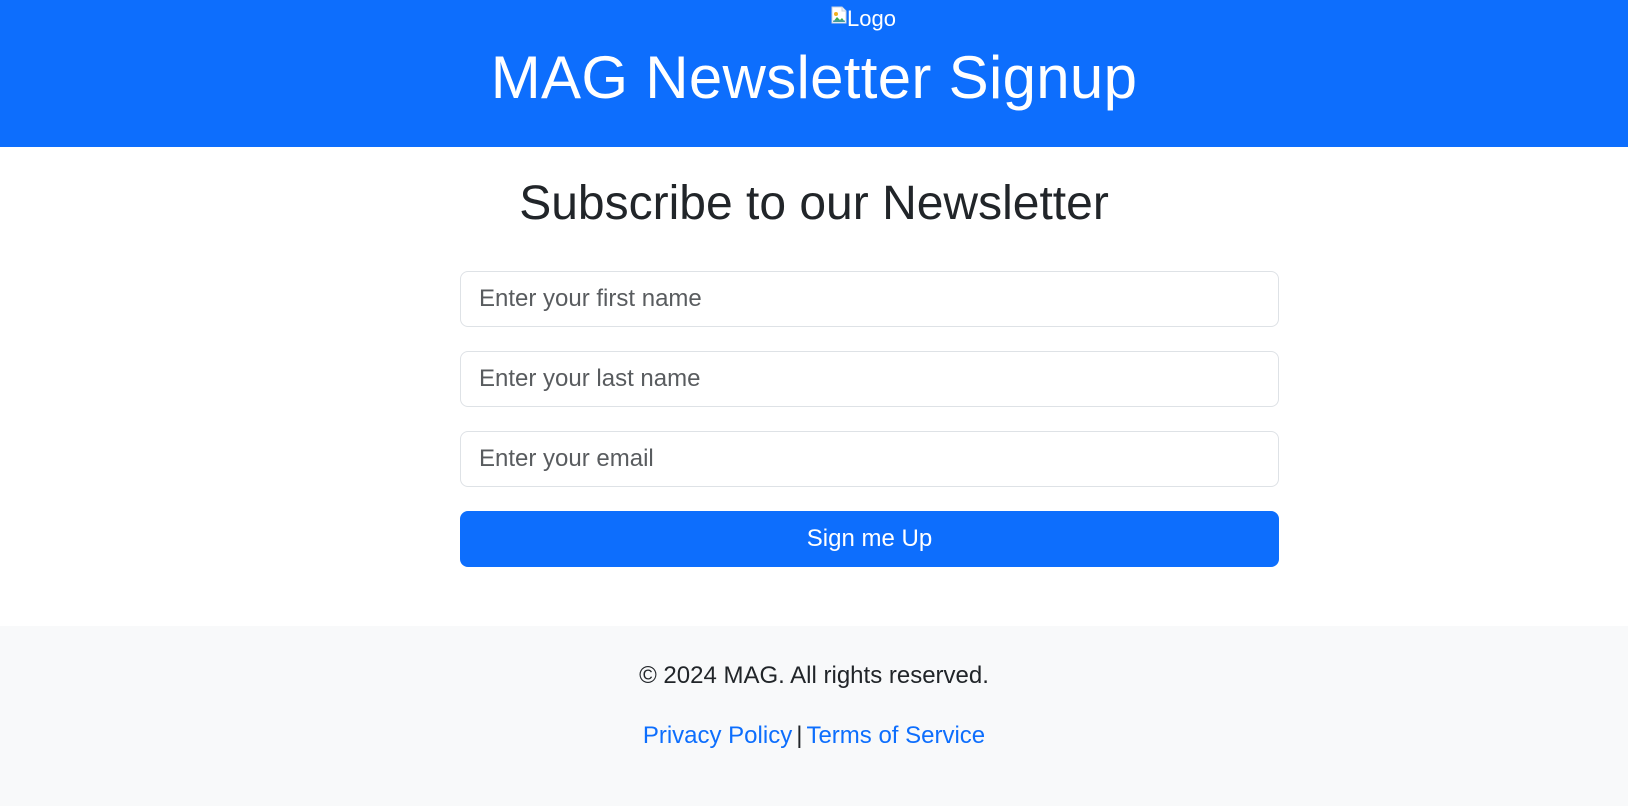 This screenshot has height=806, width=1628. I want to click on copyright-text: © 2024 MAG. All rights reserved., so click(814, 675).